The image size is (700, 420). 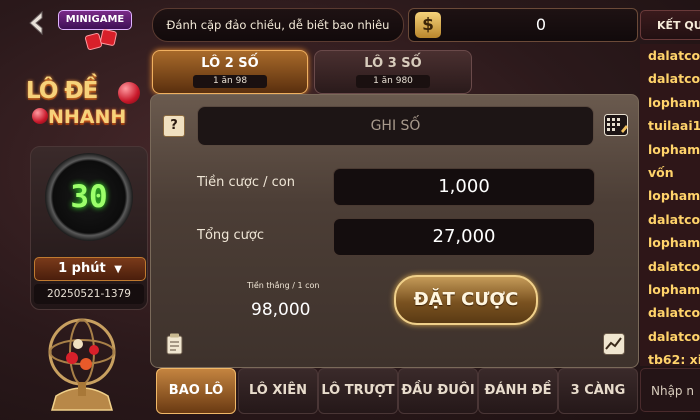 I want to click on dollar-icon: $, so click(x=428, y=25).